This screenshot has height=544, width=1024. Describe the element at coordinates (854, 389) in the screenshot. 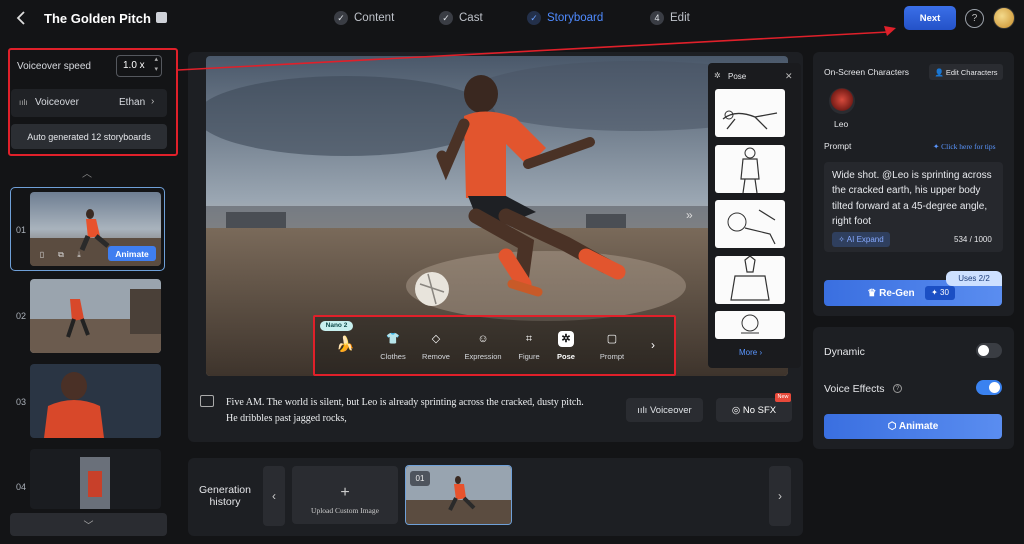

I see `voice-effects-label: Voice Effects` at that location.